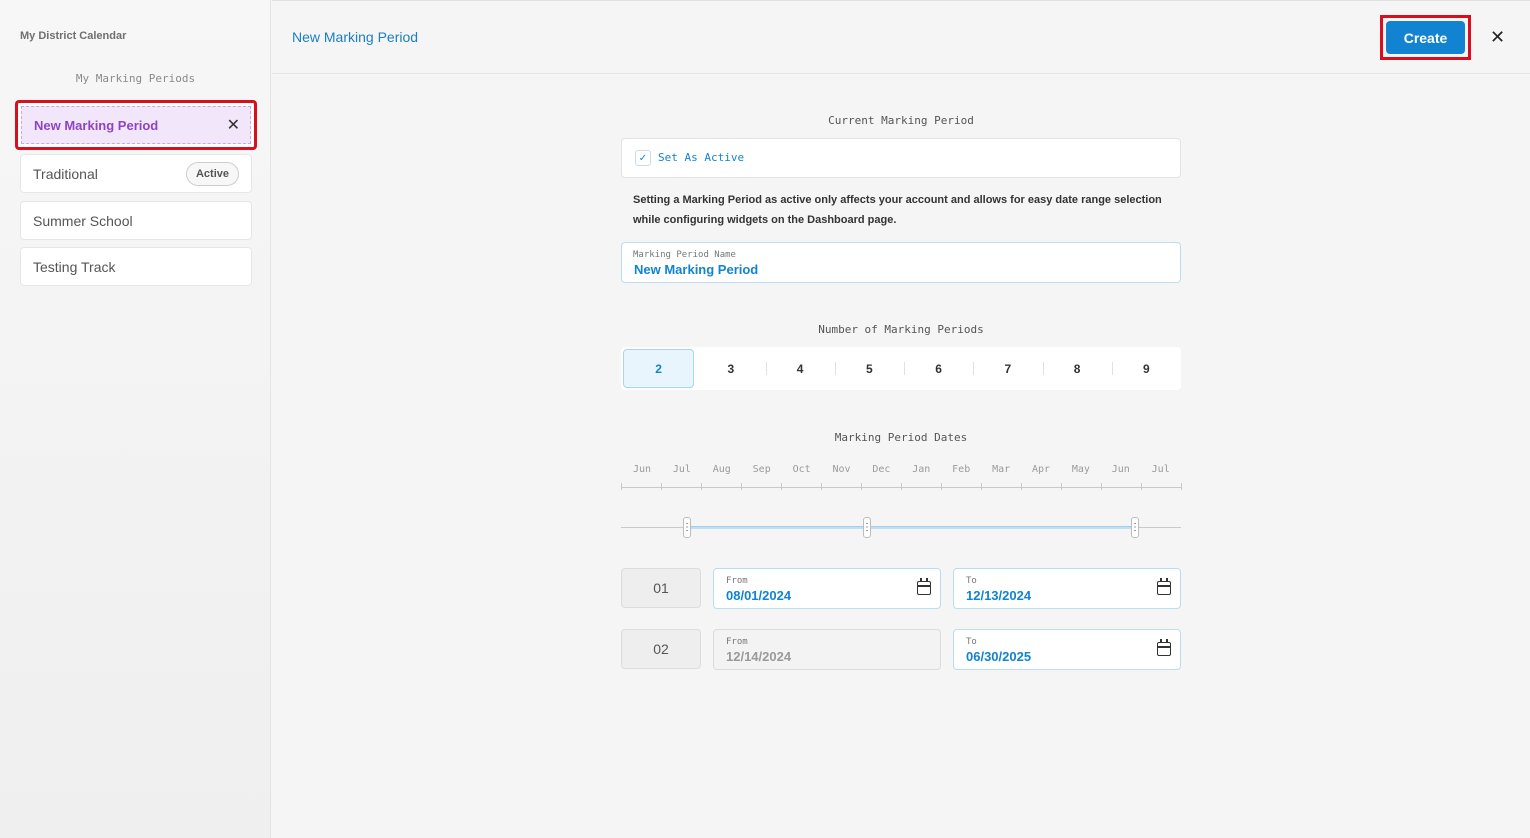 This screenshot has height=838, width=1530. What do you see at coordinates (73, 36) in the screenshot?
I see `sidebar-title: My District Calendar` at bounding box center [73, 36].